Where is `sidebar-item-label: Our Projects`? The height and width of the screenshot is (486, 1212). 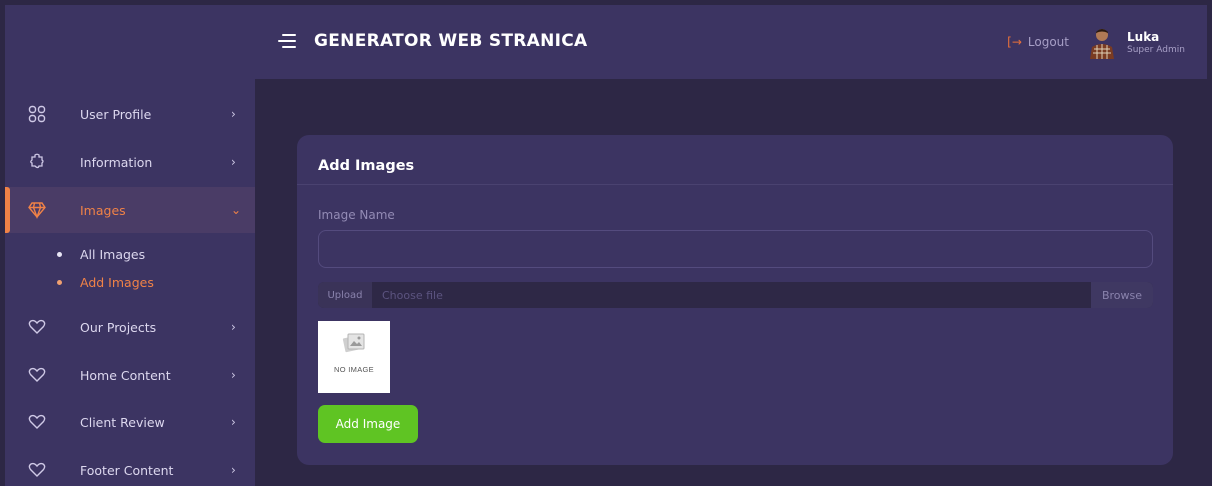
sidebar-item-label: Our Projects is located at coordinates (118, 327).